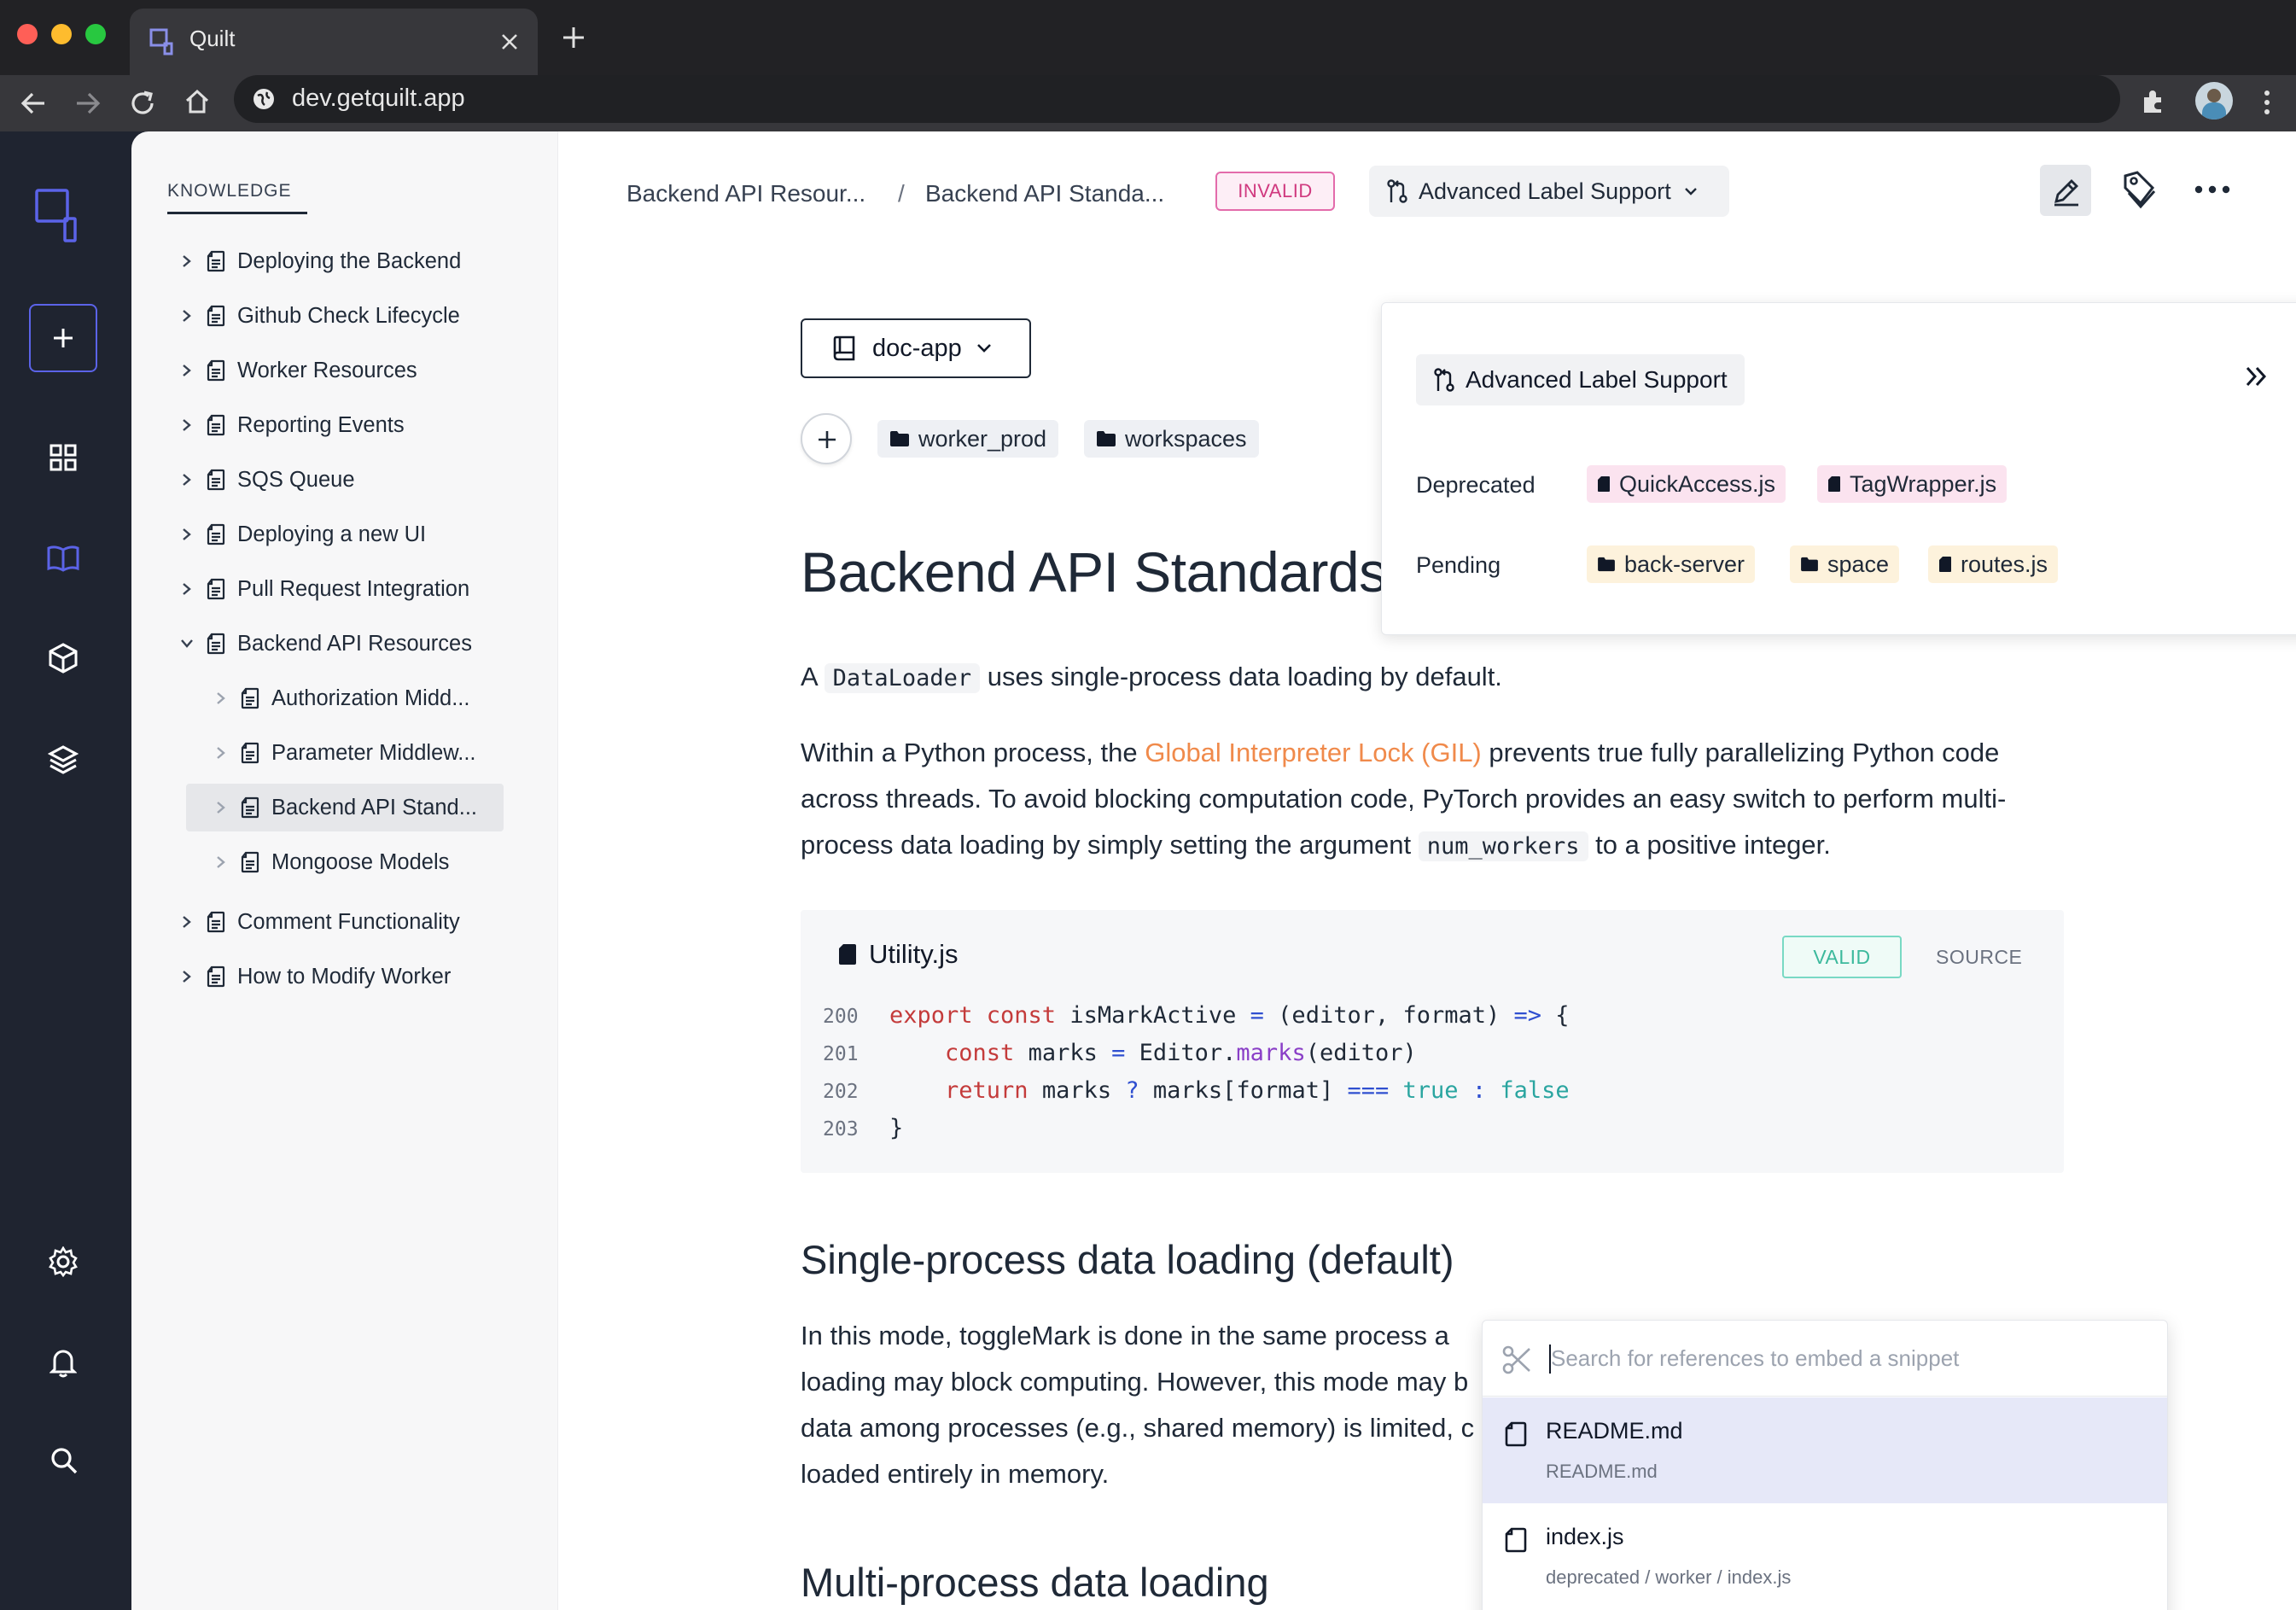  Describe the element at coordinates (355, 261) in the screenshot. I see `sidebar-item: Deploying the Backend` at that location.